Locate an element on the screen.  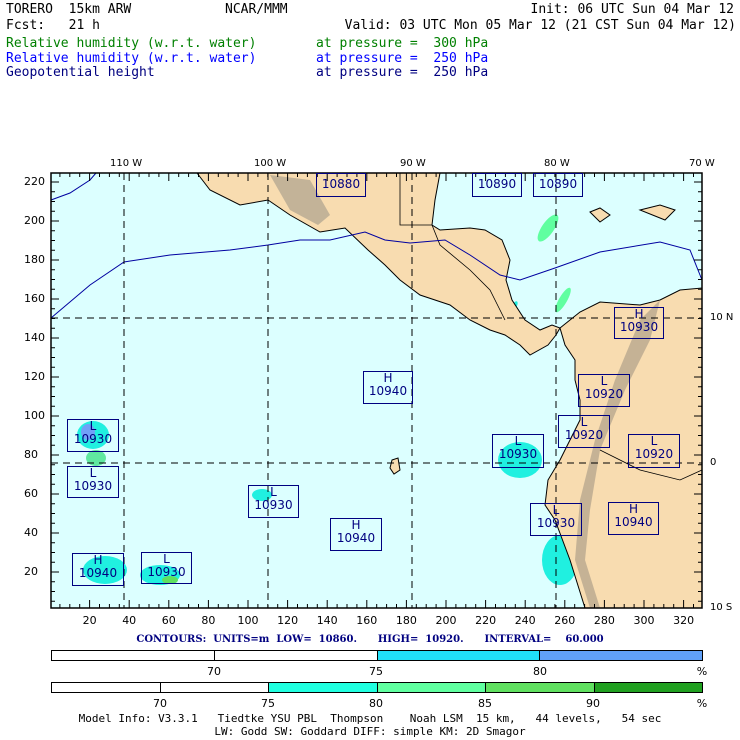
x-tick-label: 320 is located at coordinates (684, 620).